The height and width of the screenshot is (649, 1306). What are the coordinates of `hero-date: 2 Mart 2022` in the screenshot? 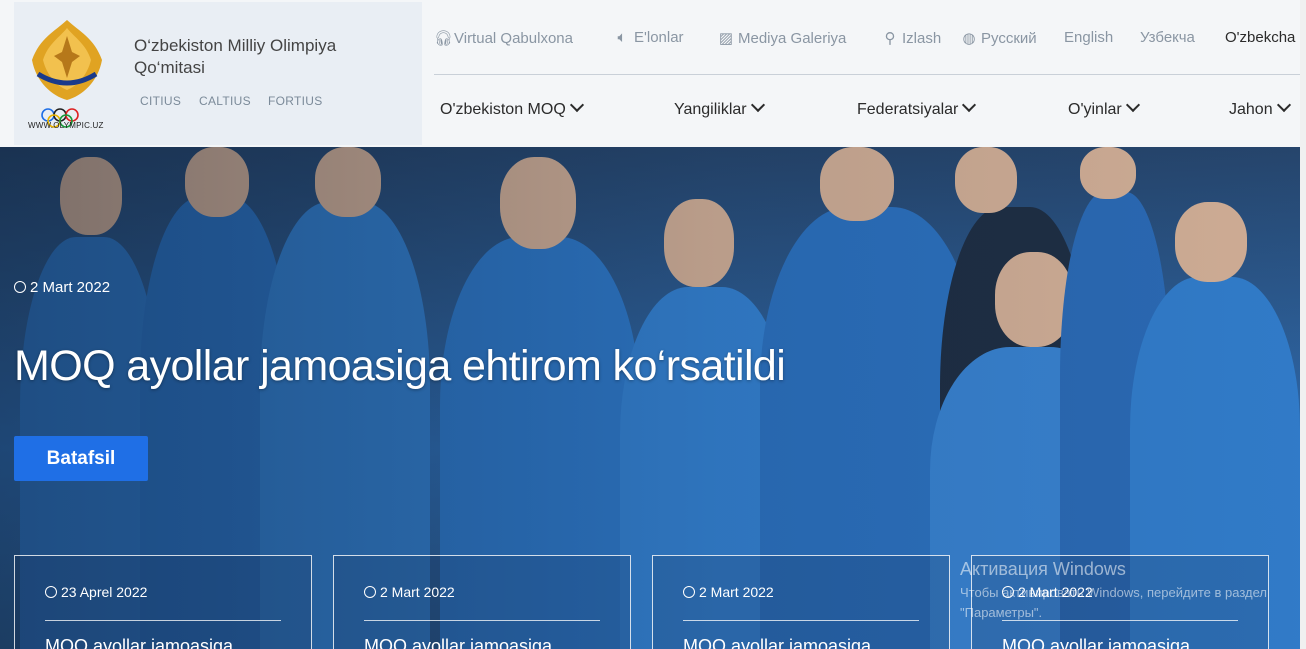 It's located at (62, 287).